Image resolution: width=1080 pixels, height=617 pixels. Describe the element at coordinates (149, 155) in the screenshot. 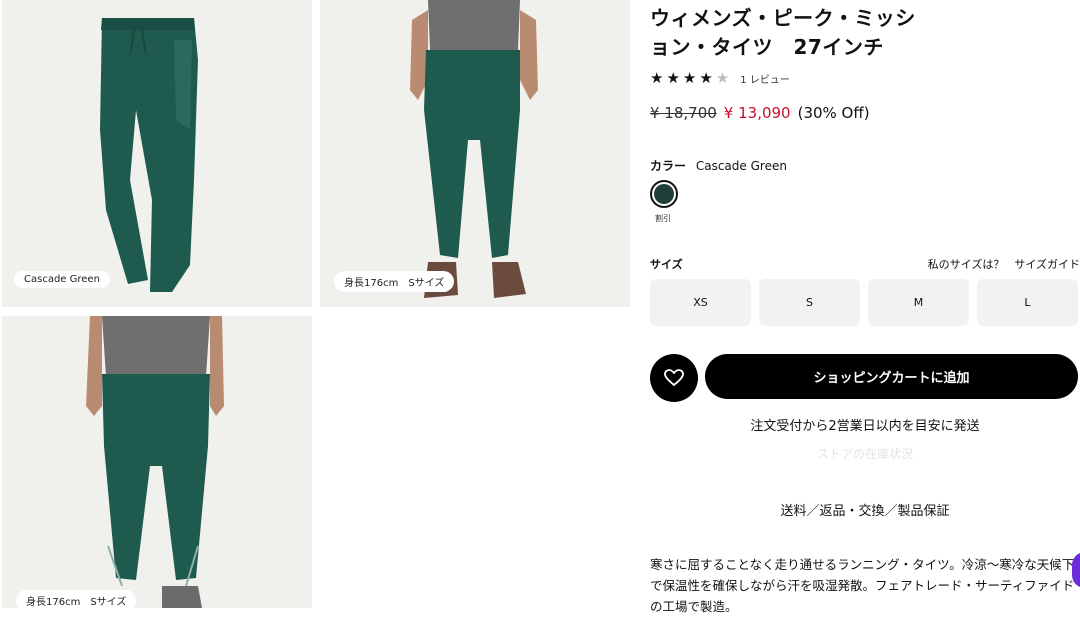

I see `legging-flat-illustration` at that location.